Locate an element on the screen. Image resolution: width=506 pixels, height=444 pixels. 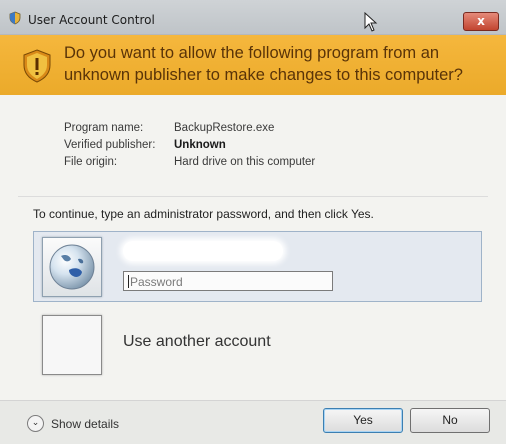
globe-avatar-icon is located at coordinates (72, 267).